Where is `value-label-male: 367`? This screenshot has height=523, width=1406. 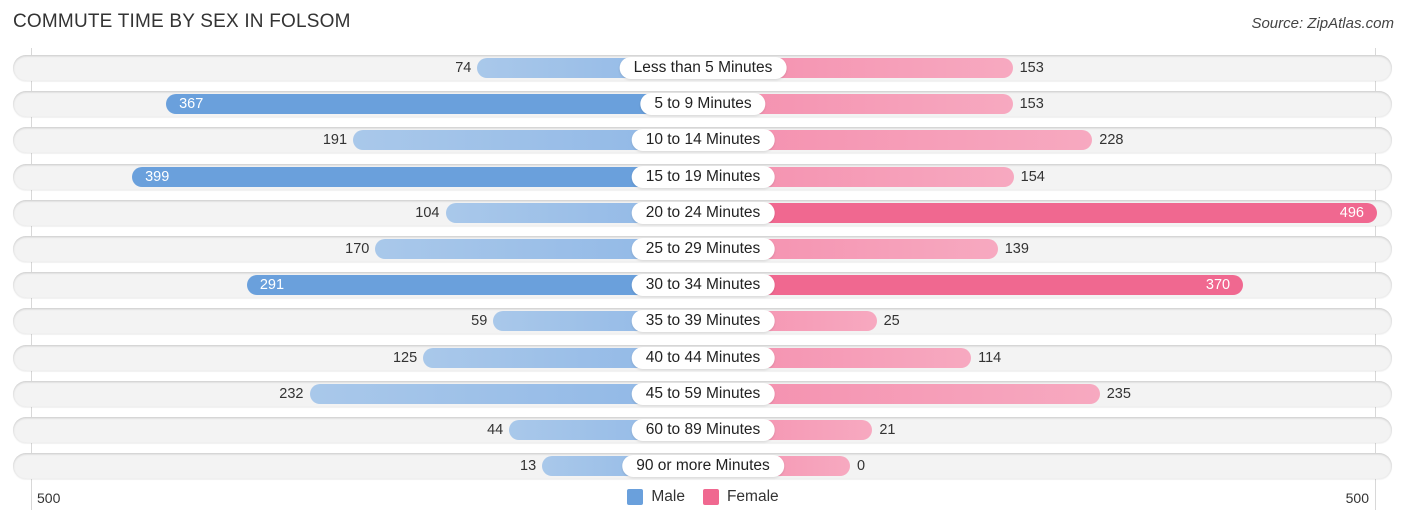 value-label-male: 367 is located at coordinates (191, 104).